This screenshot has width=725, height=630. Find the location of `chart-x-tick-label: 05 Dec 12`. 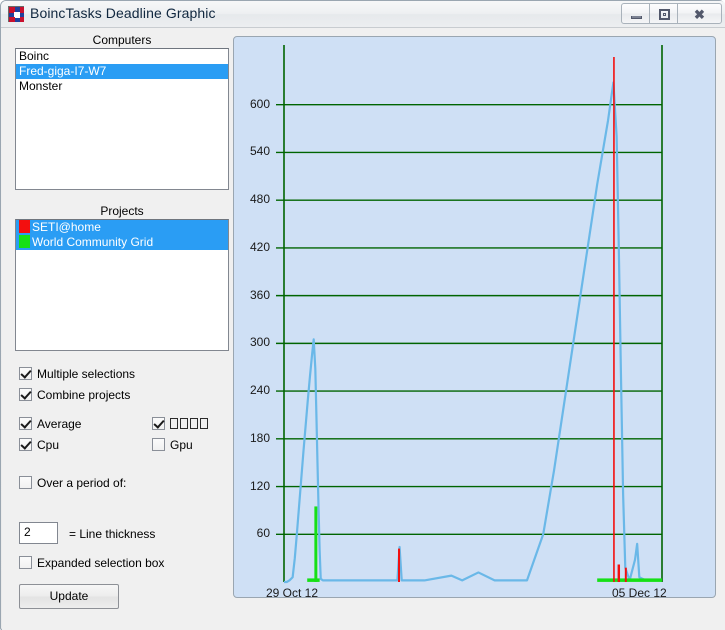

chart-x-tick-label: 05 Dec 12 is located at coordinates (639, 592).